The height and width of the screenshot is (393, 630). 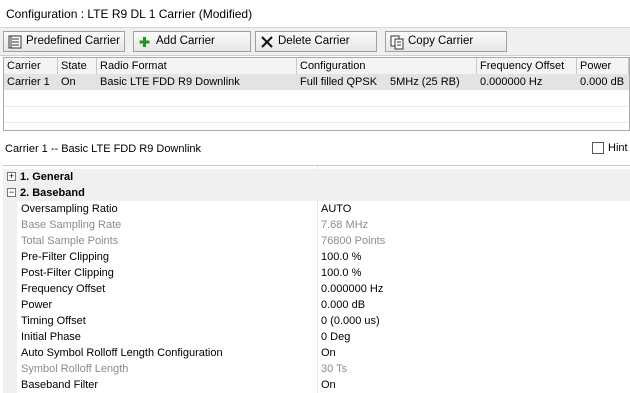 I want to click on property-category-label: 2. Baseband, so click(x=52, y=193).